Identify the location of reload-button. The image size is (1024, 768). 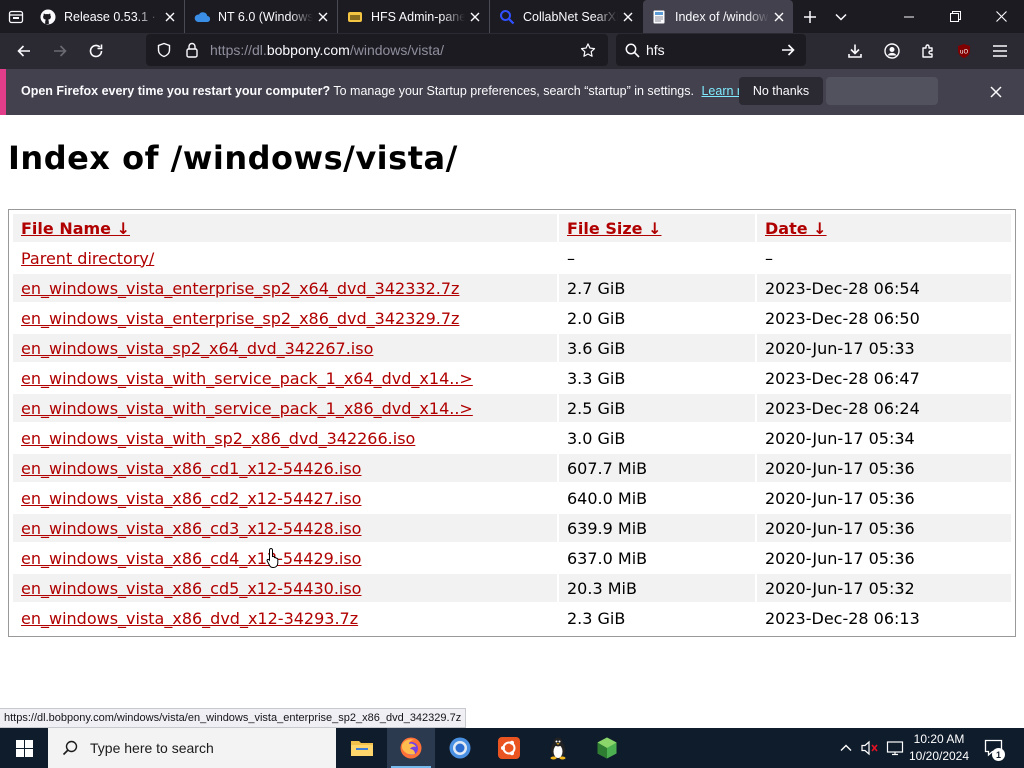
(96, 51).